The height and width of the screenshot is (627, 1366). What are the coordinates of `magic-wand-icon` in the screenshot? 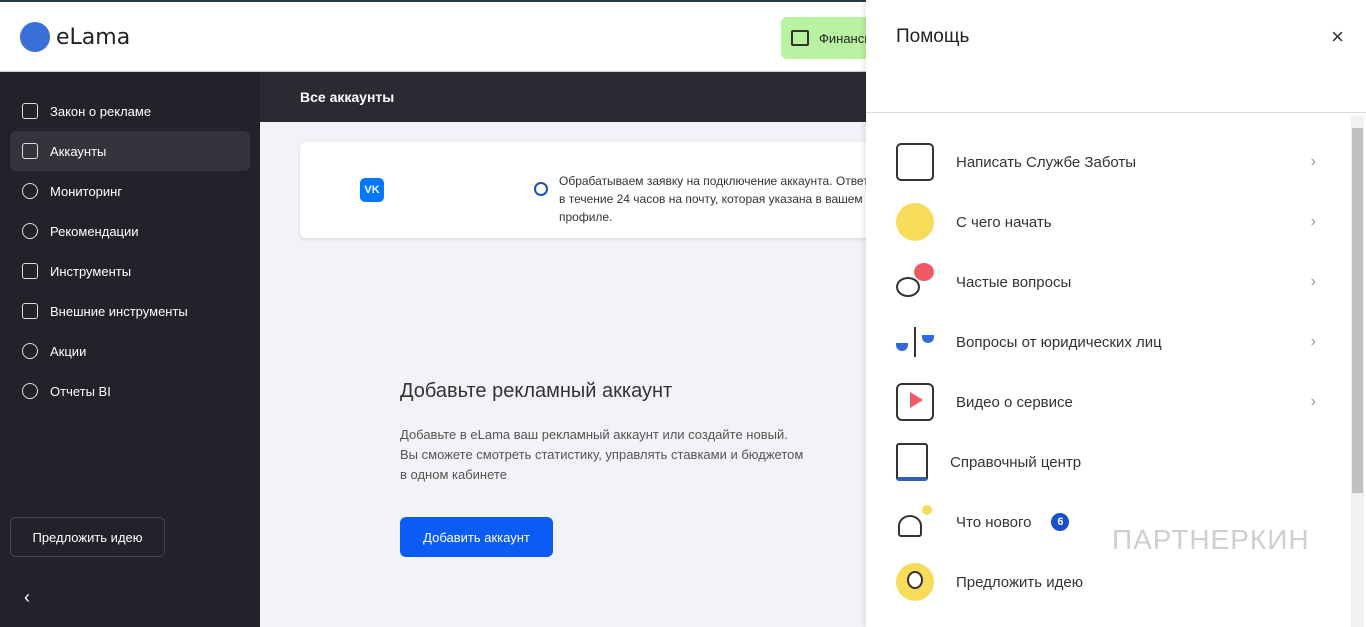 It's located at (30, 271).